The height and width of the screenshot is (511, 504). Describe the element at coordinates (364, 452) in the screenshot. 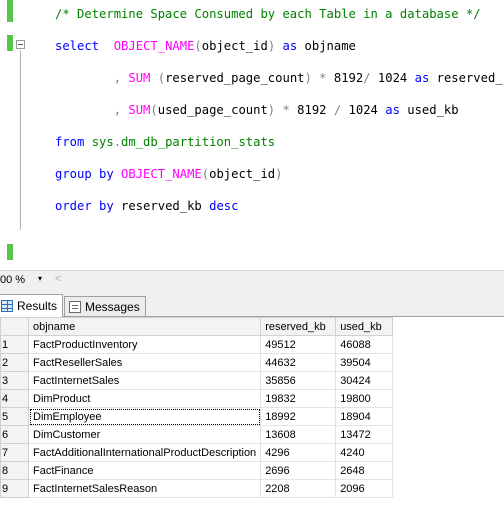

I see `used-kb-cell: 4240` at that location.